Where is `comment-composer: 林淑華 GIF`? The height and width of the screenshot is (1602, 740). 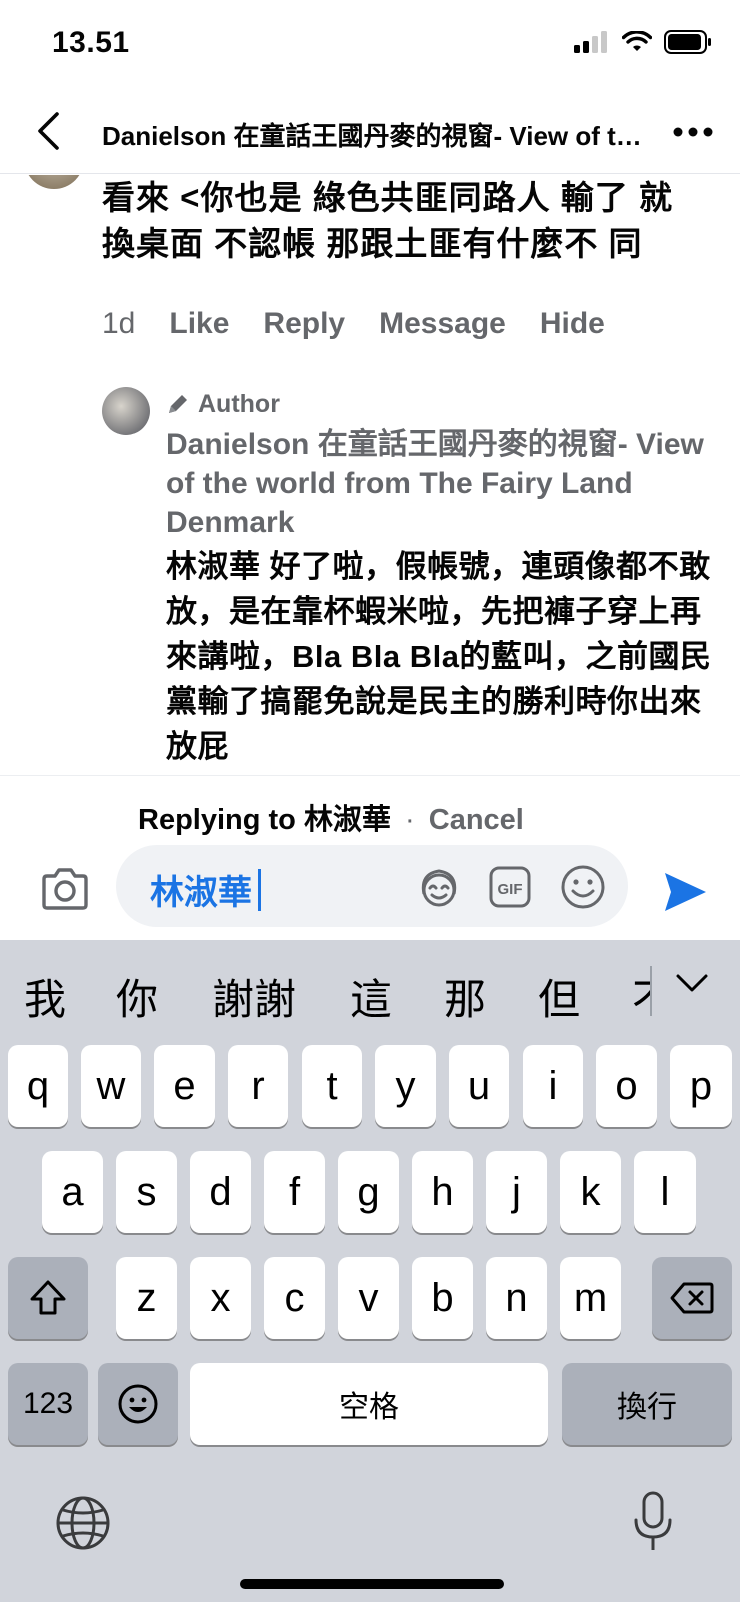
comment-composer: 林淑華 GIF is located at coordinates (370, 892).